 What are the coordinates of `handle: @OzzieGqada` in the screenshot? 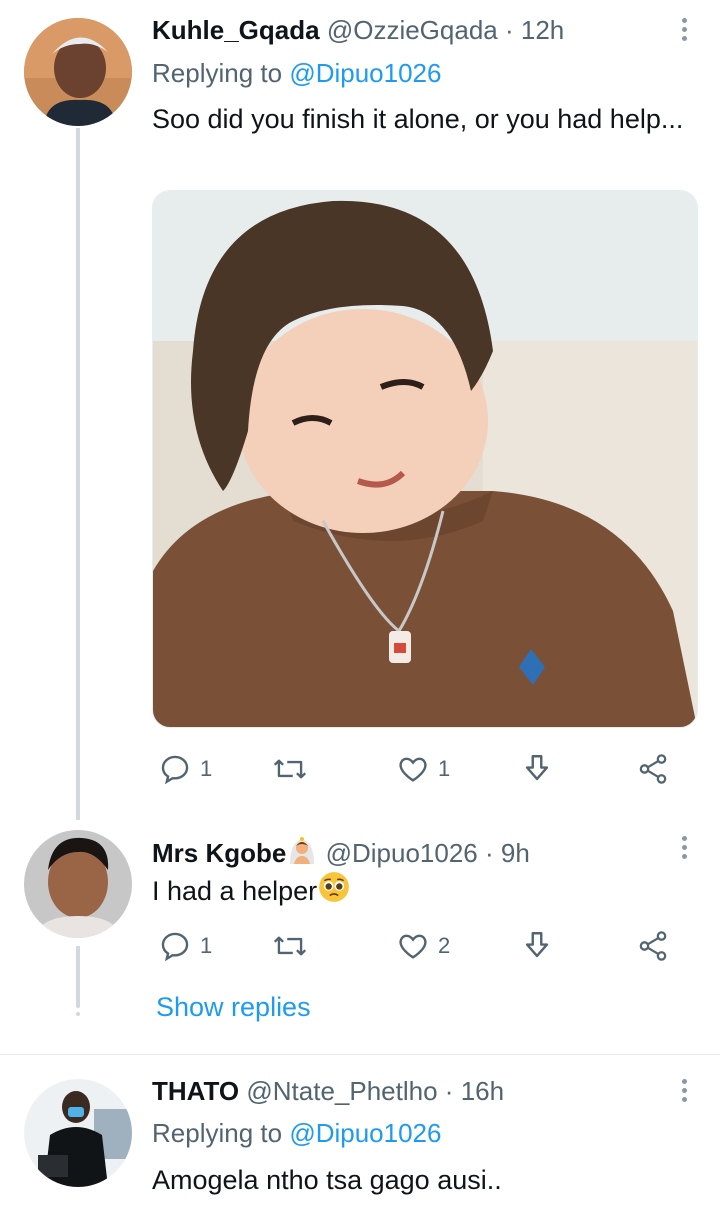 It's located at (412, 30).